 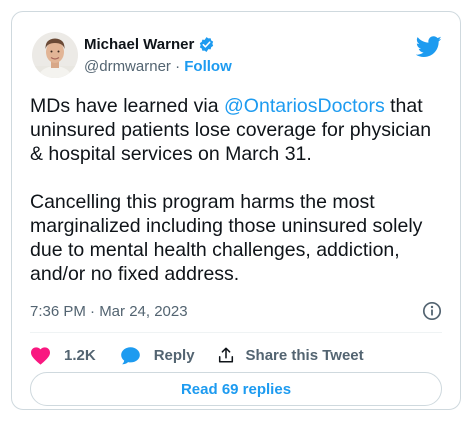 I want to click on timestamp: 7:36 PM · Mar 24, 2023, so click(x=109, y=311).